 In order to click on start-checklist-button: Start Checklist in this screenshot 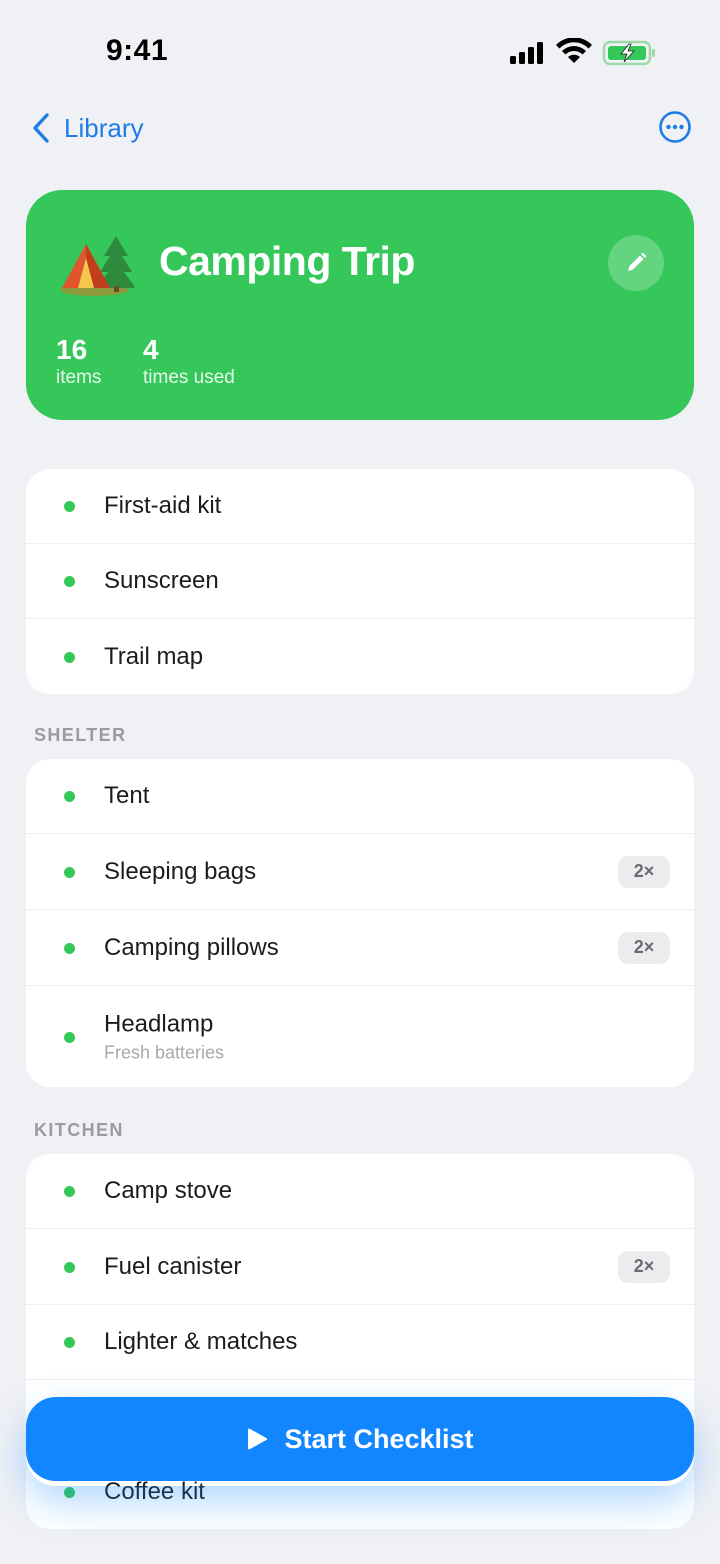, I will do `click(360, 1439)`.